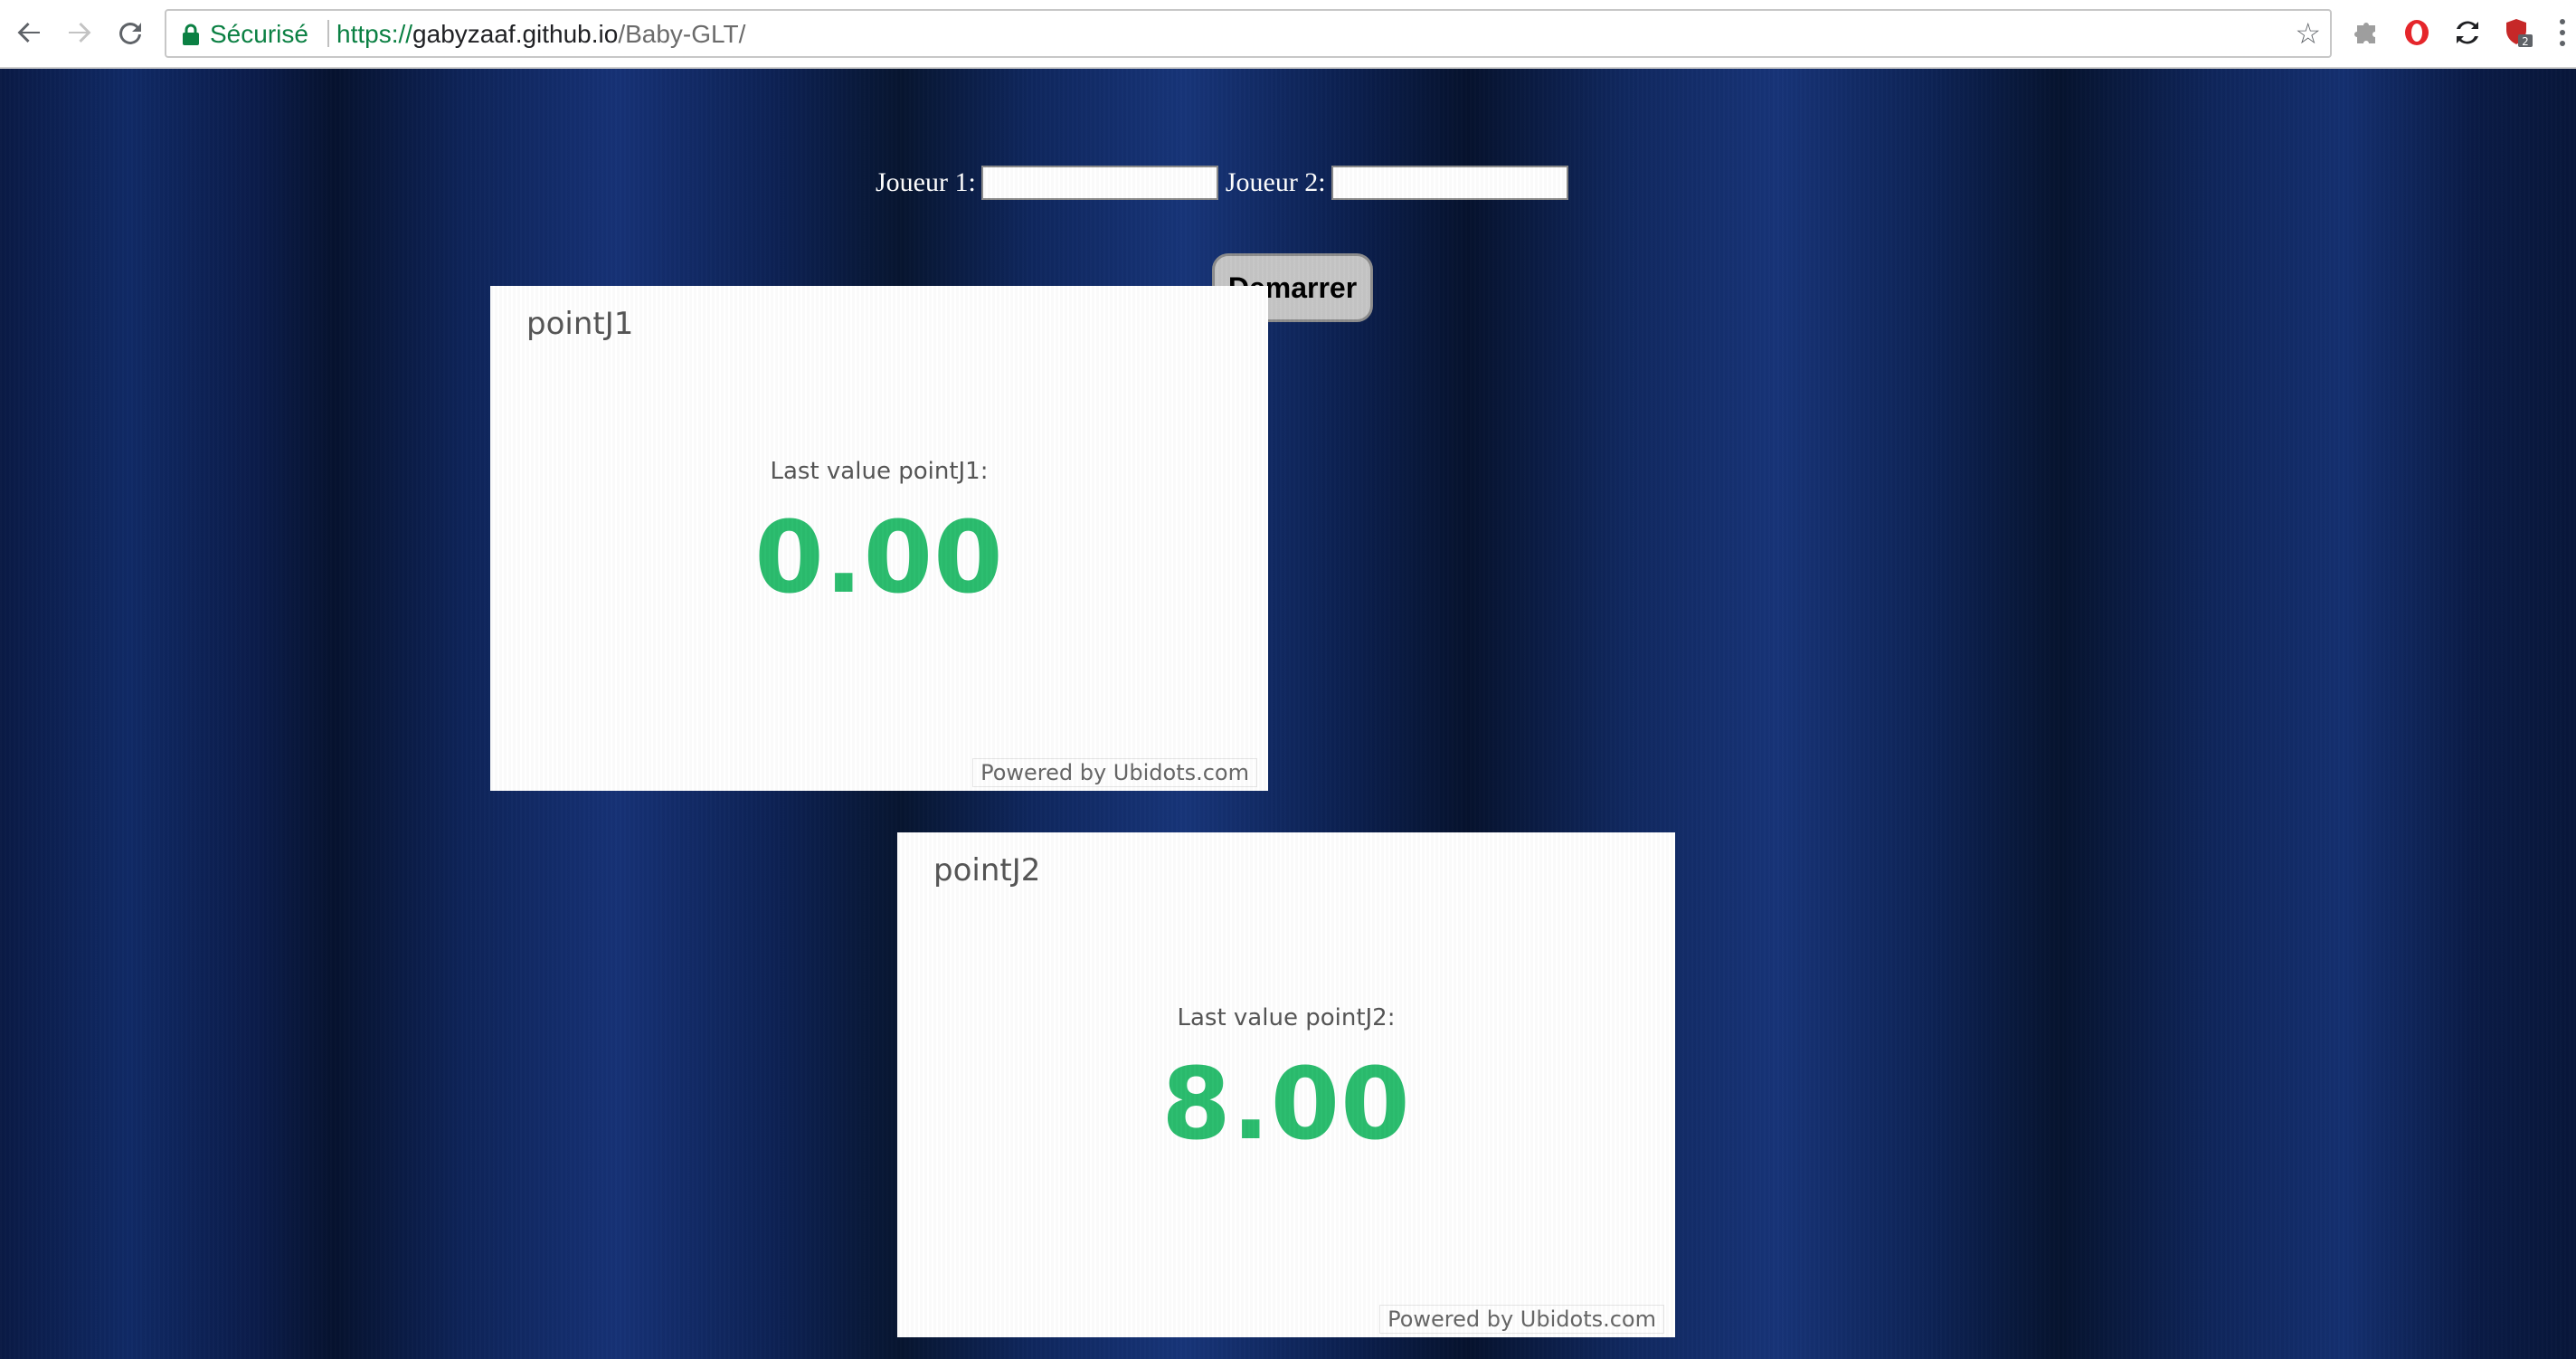  Describe the element at coordinates (2417, 32) in the screenshot. I see `opera-icon` at that location.